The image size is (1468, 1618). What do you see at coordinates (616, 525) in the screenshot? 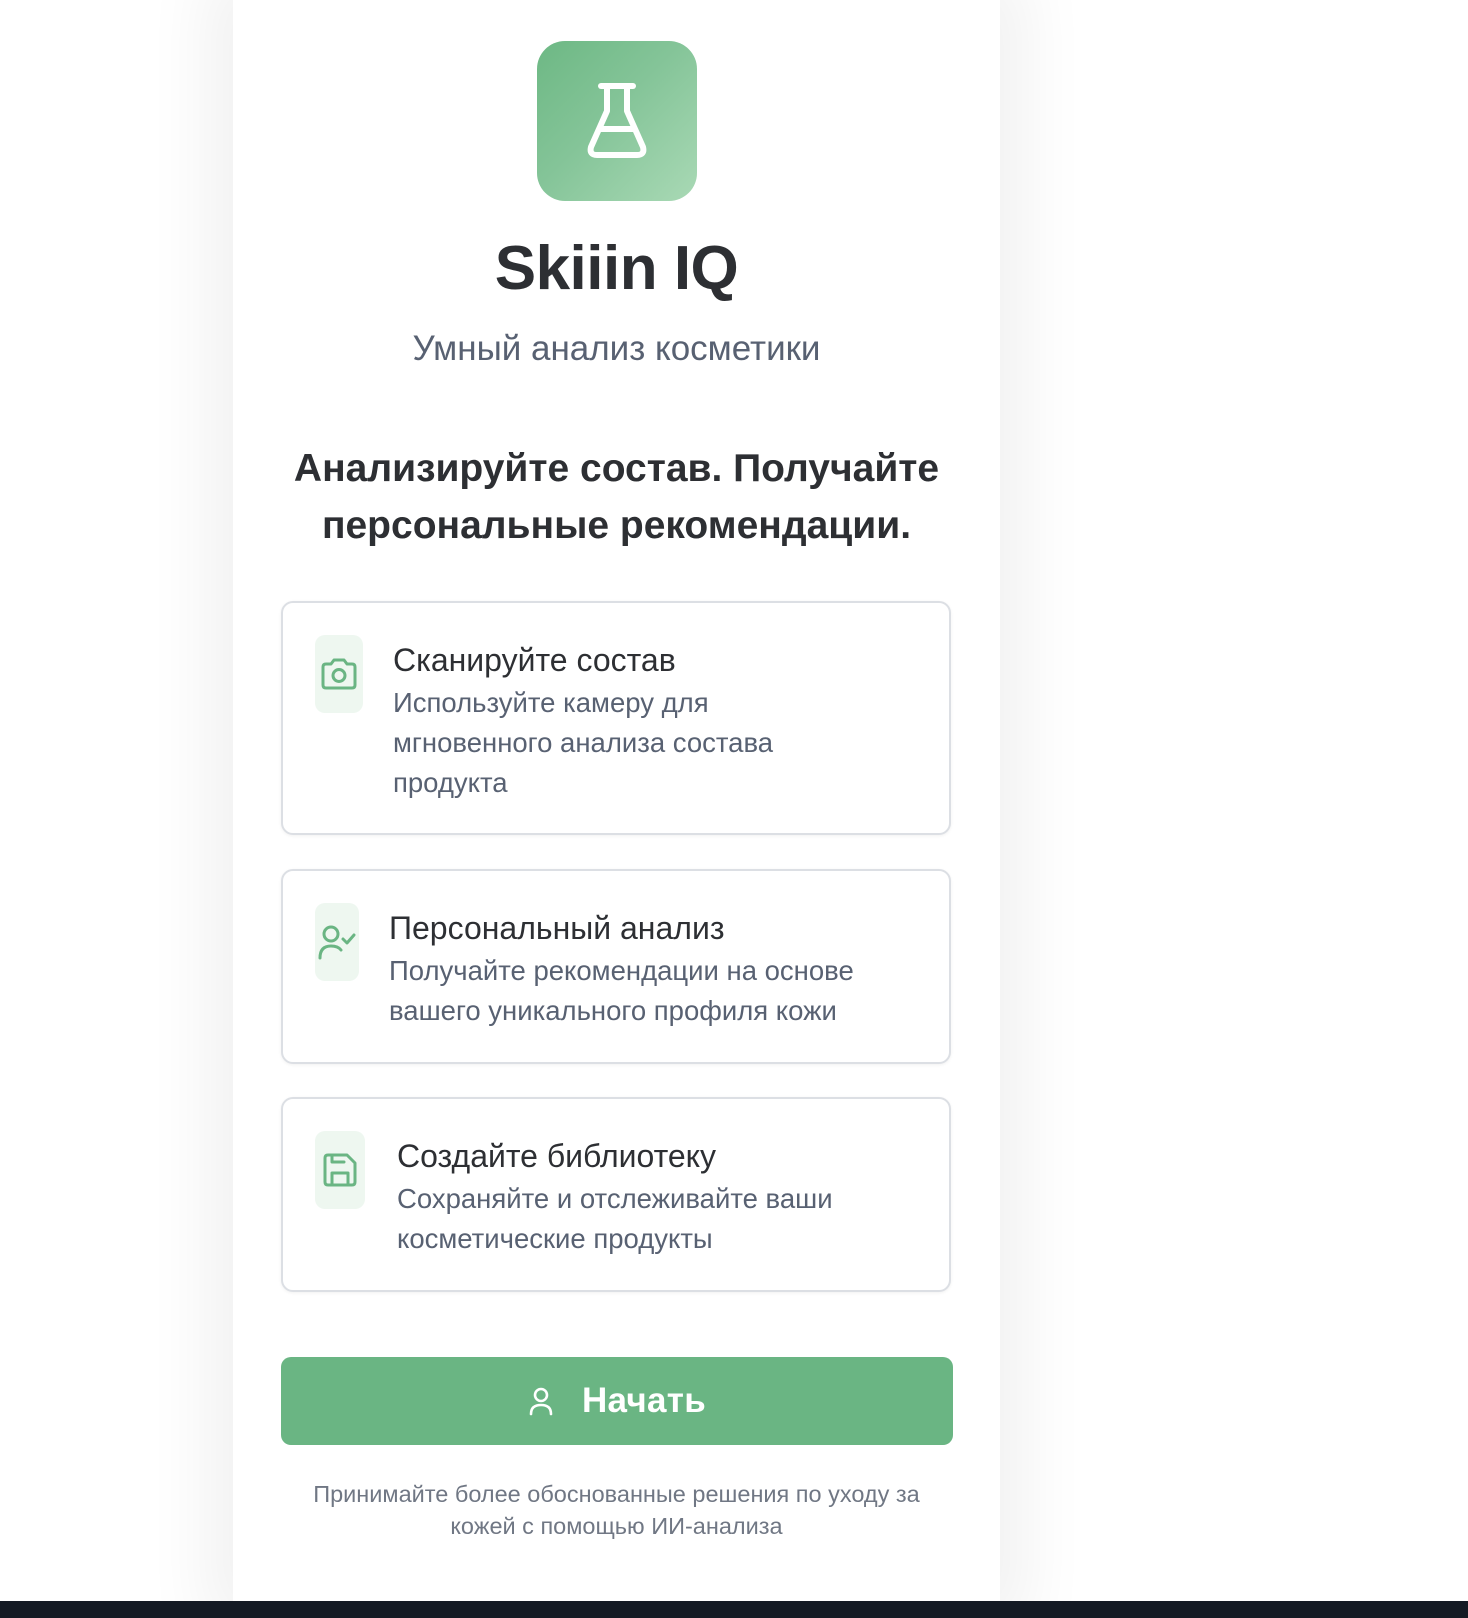
I see `hero-headline-line: персональные рекомендации.` at bounding box center [616, 525].